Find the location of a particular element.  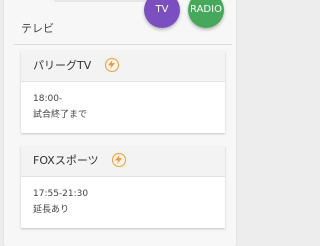

channel-name: パリーグTV is located at coordinates (62, 65).